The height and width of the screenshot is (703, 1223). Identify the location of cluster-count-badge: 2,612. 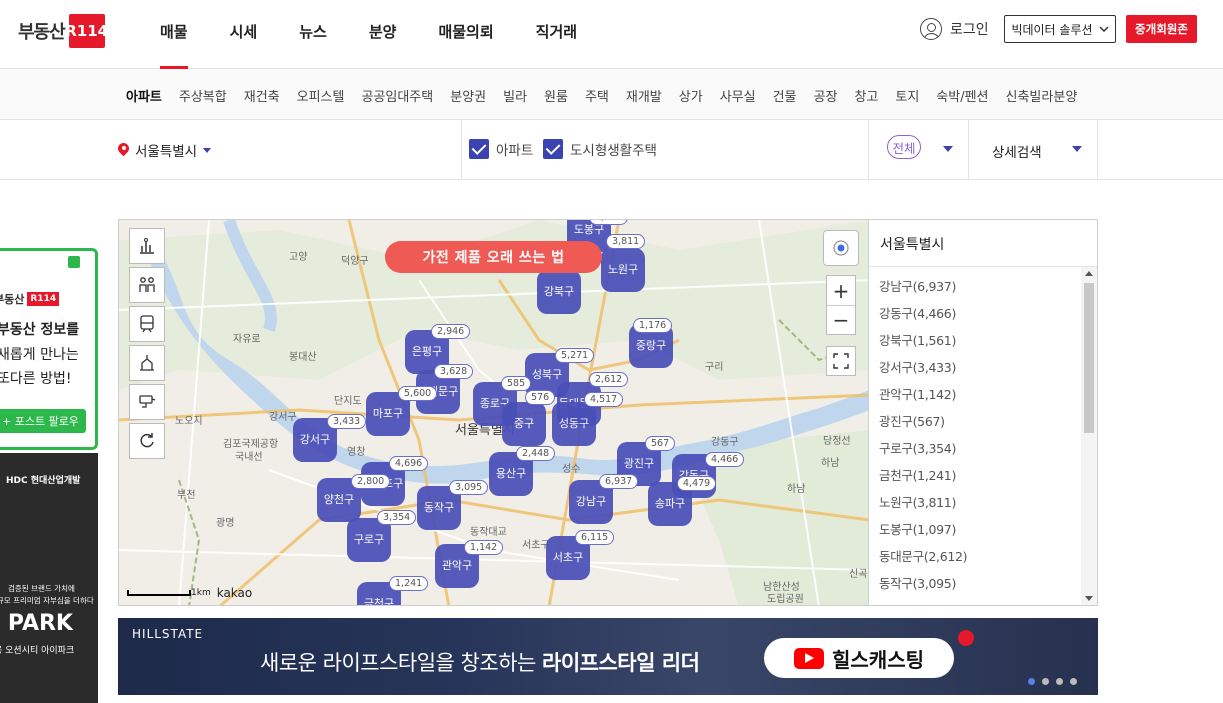
(609, 379).